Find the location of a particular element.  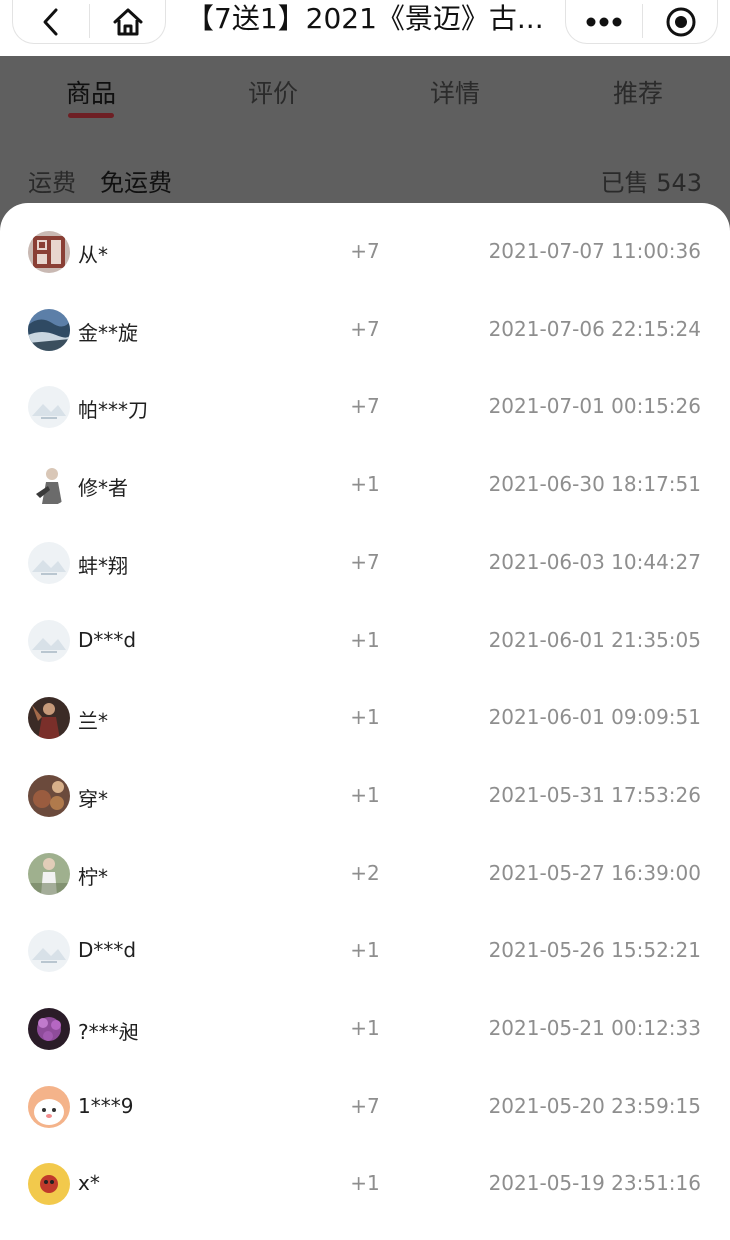

active-tab-indicator is located at coordinates (91, 115).